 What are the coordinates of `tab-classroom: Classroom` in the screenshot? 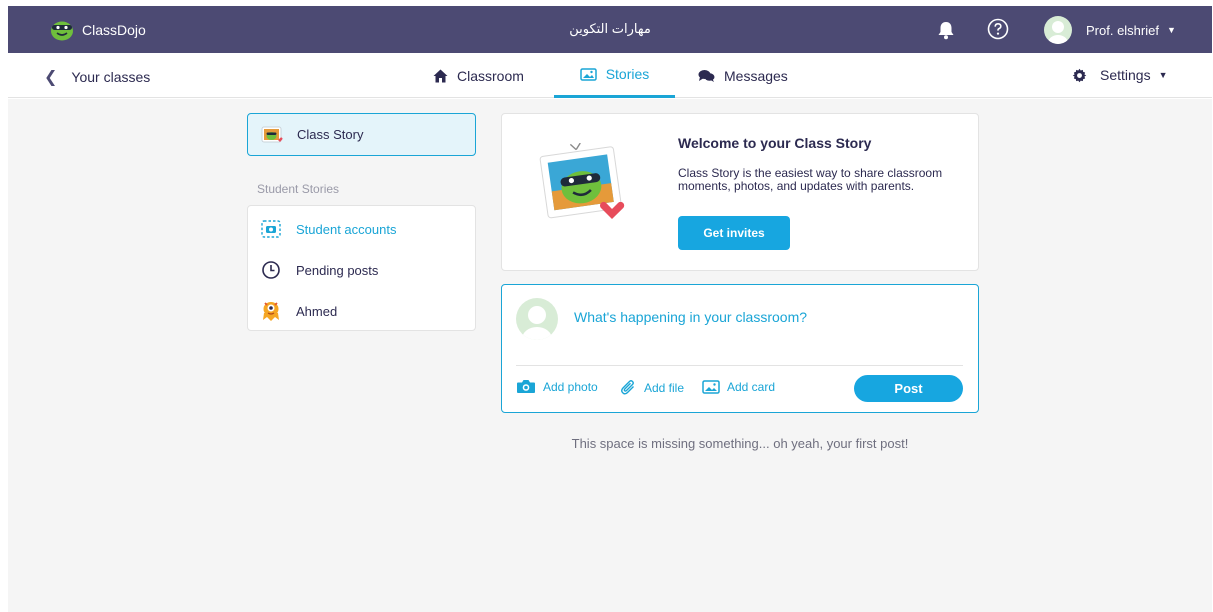 It's located at (478, 75).